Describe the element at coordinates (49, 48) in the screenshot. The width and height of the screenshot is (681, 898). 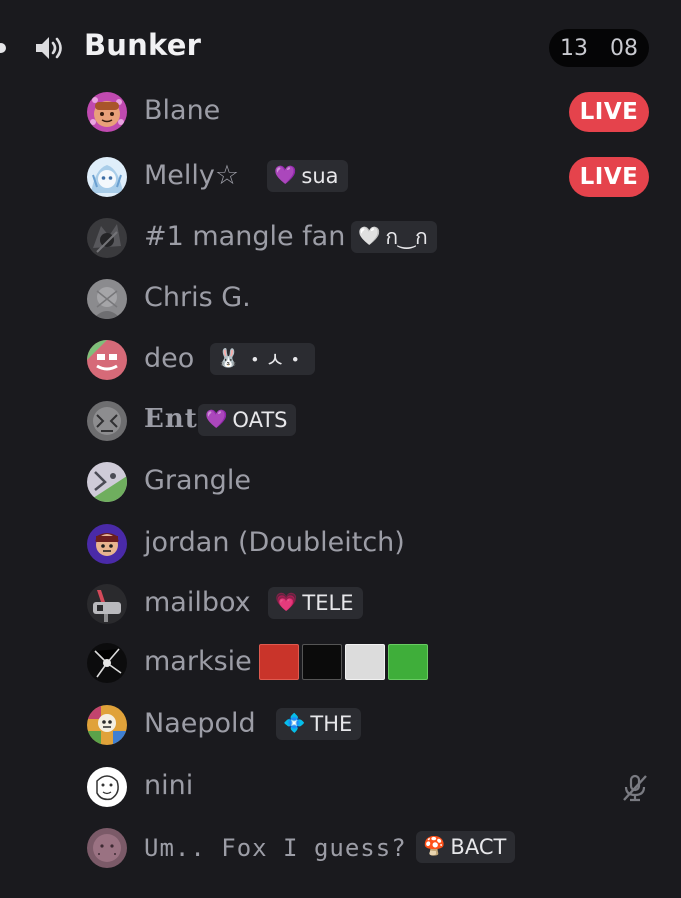
I see `speaker-icon` at that location.